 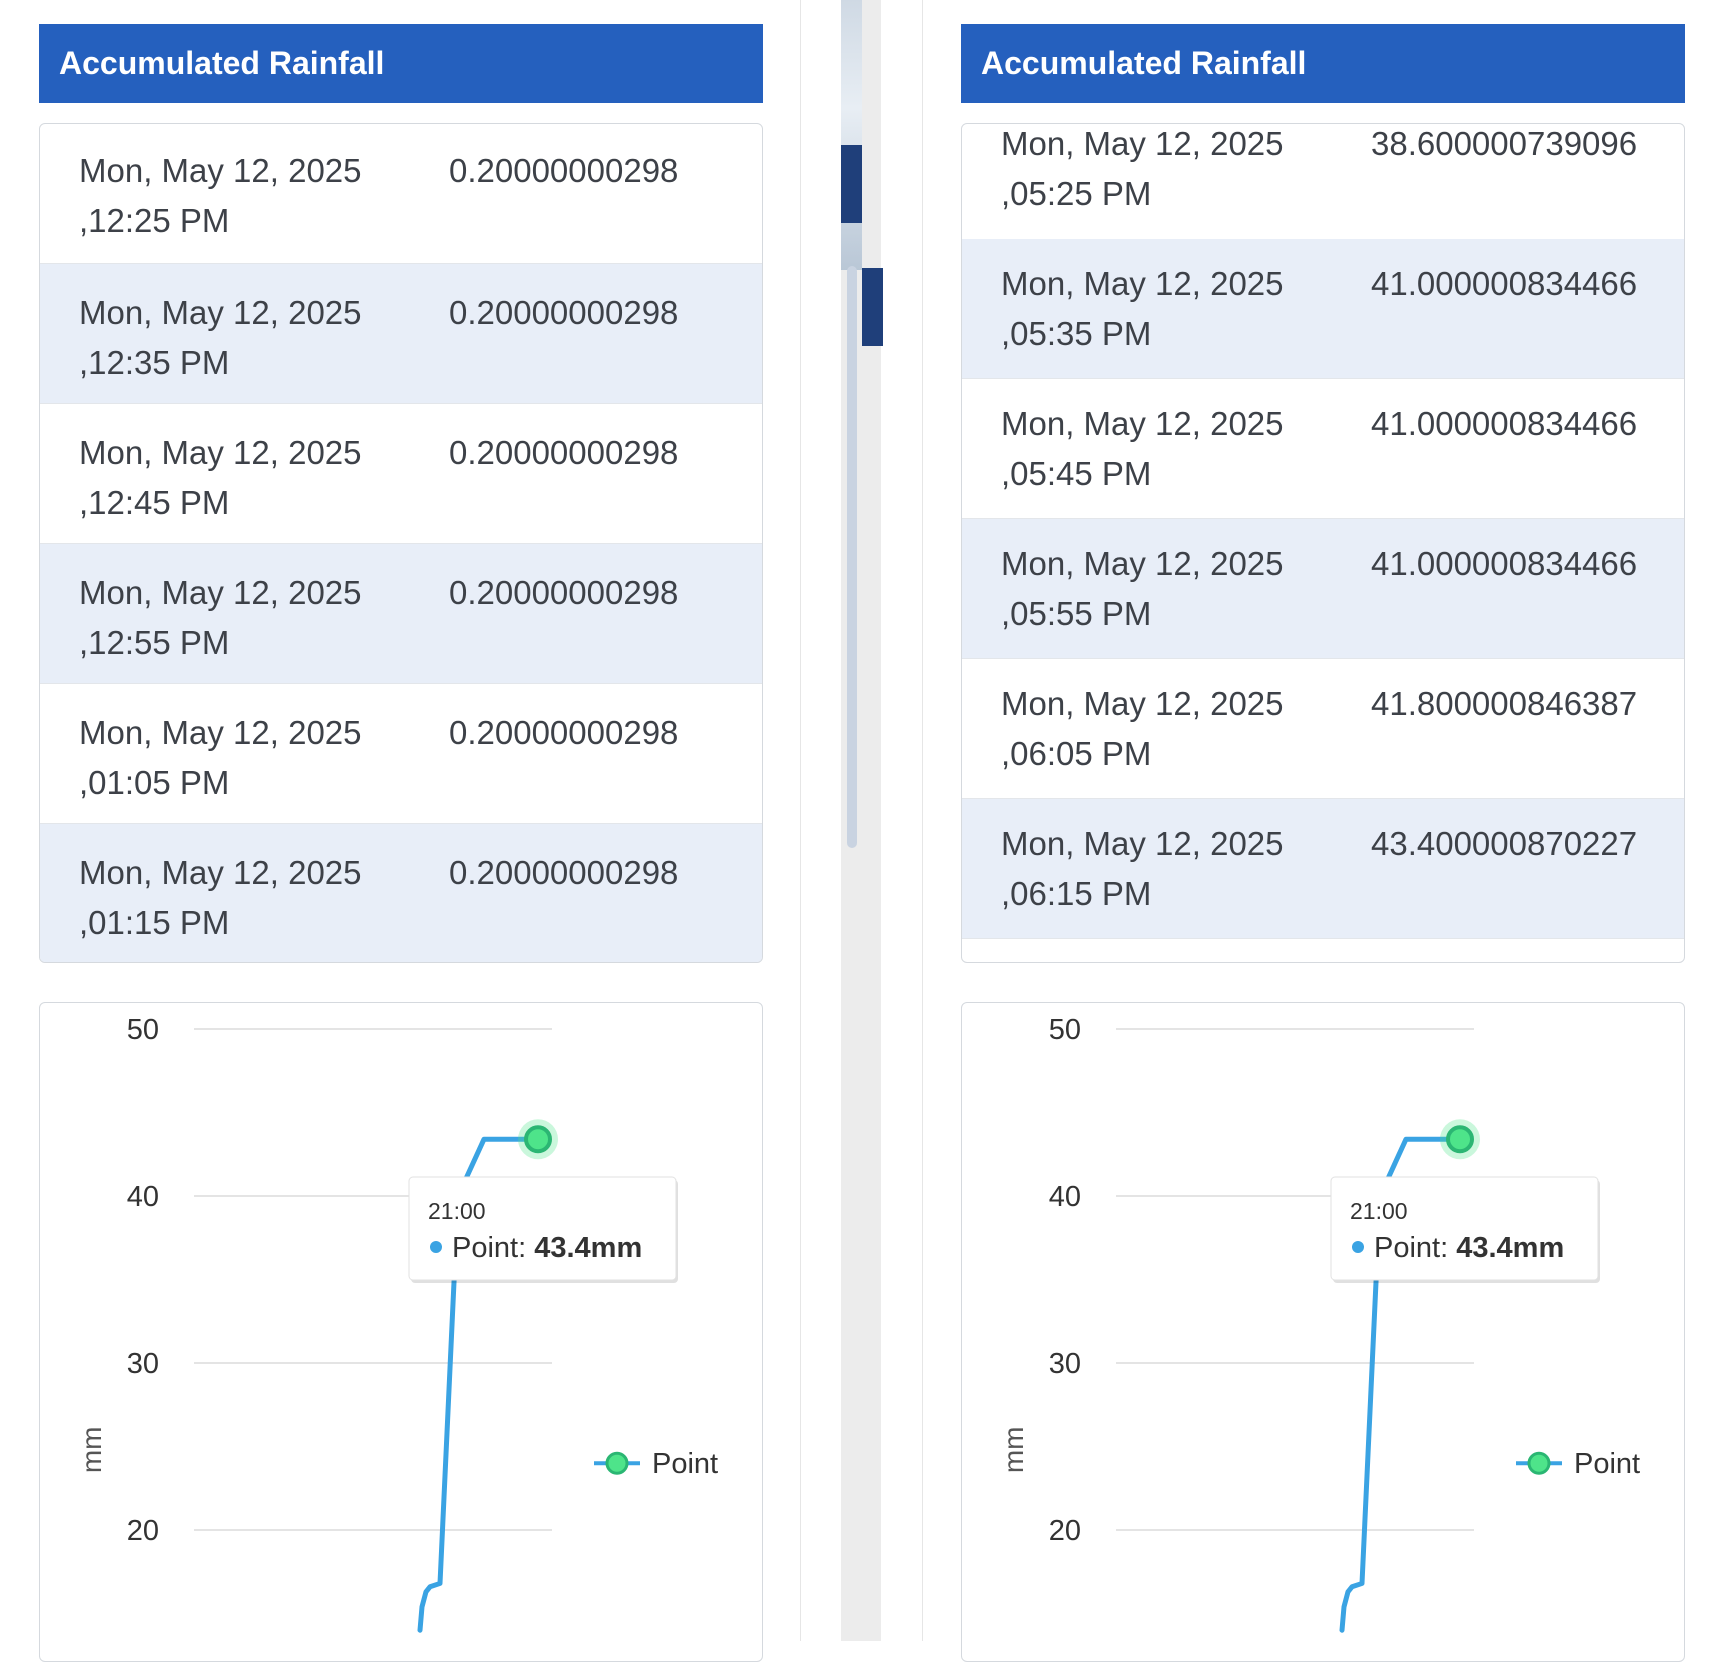 I want to click on row-value: 38.600000739096, so click(x=1504, y=143).